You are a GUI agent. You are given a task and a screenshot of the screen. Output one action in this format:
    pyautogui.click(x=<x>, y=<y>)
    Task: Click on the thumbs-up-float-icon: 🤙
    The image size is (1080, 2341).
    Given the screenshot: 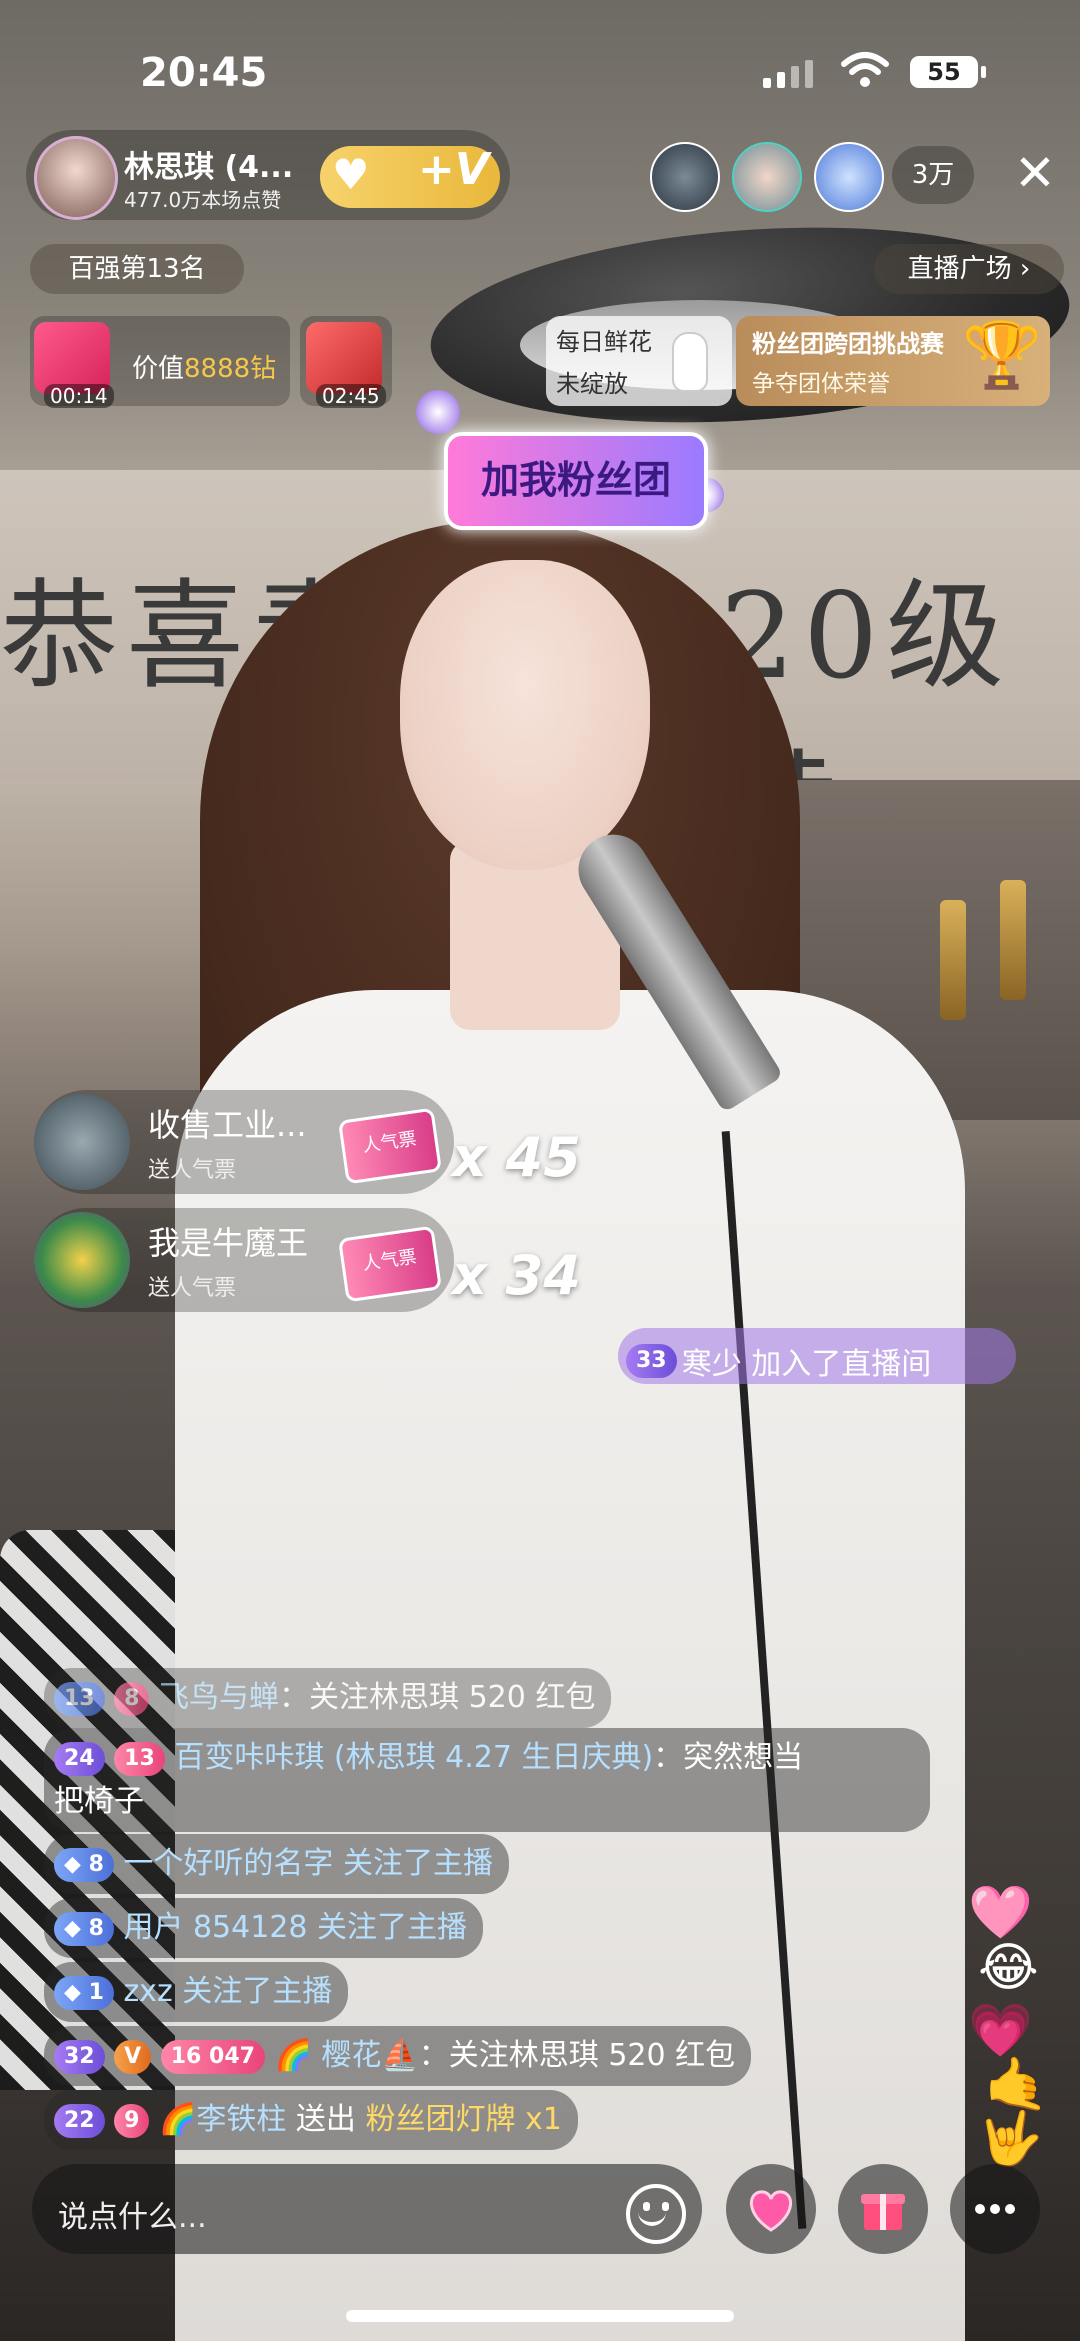 What is the action you would take?
    pyautogui.click(x=1016, y=2085)
    